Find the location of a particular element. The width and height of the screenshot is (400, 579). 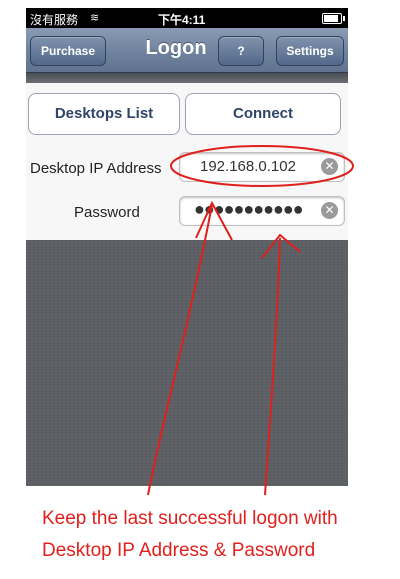

ip-address-field: 192.168.0.102 ✕ is located at coordinates (262, 167).